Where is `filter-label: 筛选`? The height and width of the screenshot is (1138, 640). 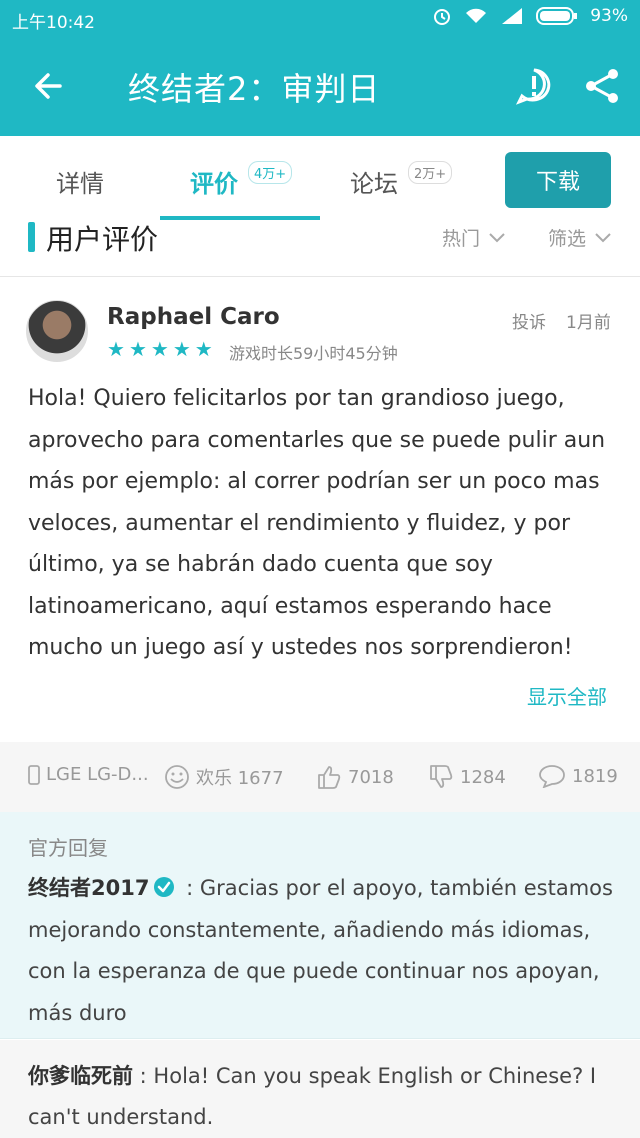
filter-label: 筛选 is located at coordinates (567, 239).